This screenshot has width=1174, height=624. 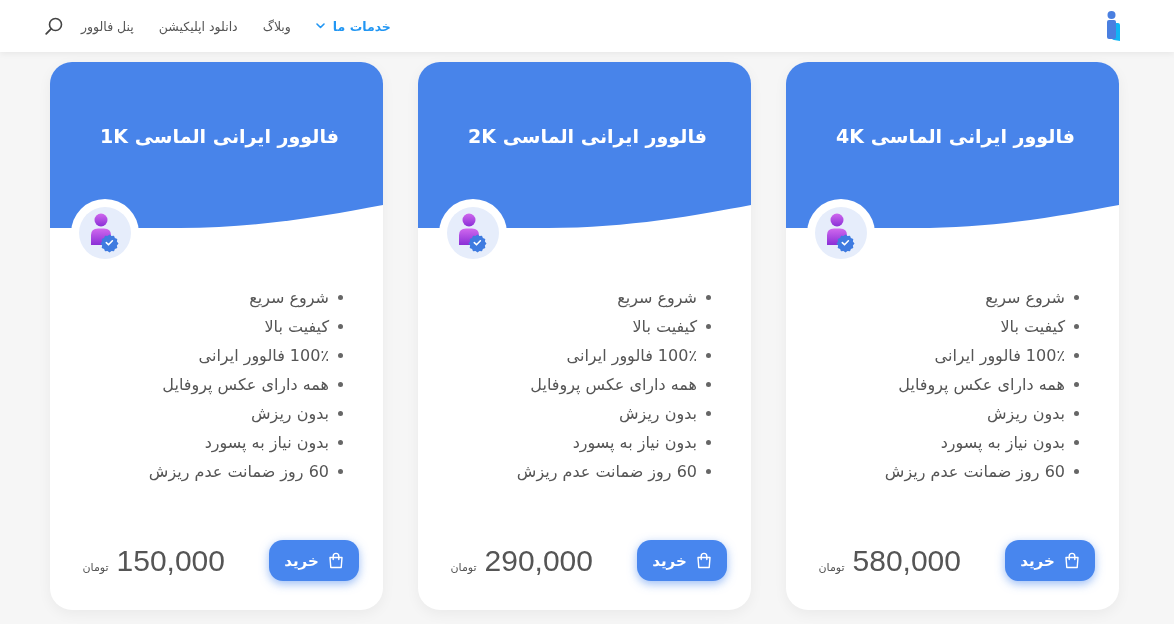 What do you see at coordinates (219, 136) in the screenshot?
I see `card-title: فالوور ایرانی الماسی 1K` at bounding box center [219, 136].